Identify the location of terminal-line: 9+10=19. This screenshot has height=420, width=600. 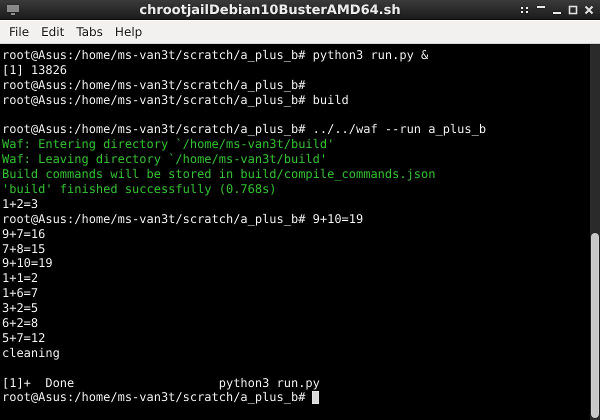
(27, 264).